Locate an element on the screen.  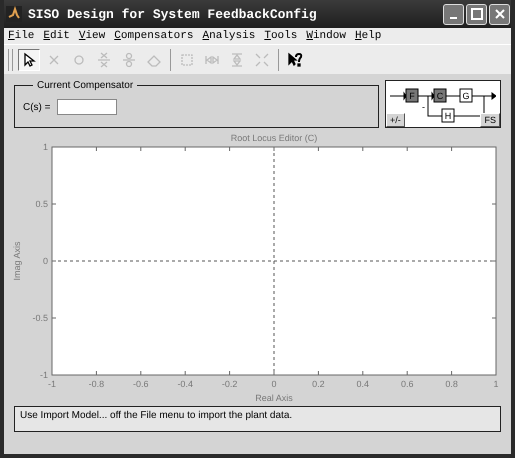
status-message: Use Import Model... off the File menu to import the plant data. is located at coordinates (257, 419).